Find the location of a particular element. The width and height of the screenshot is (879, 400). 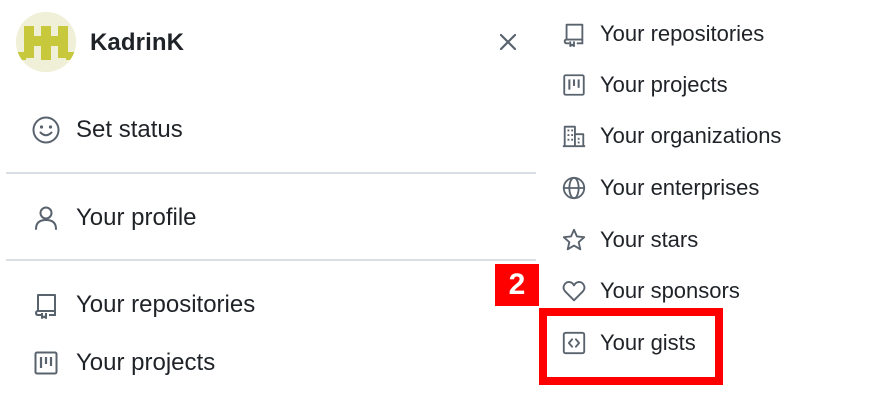

heart-icon is located at coordinates (574, 291).